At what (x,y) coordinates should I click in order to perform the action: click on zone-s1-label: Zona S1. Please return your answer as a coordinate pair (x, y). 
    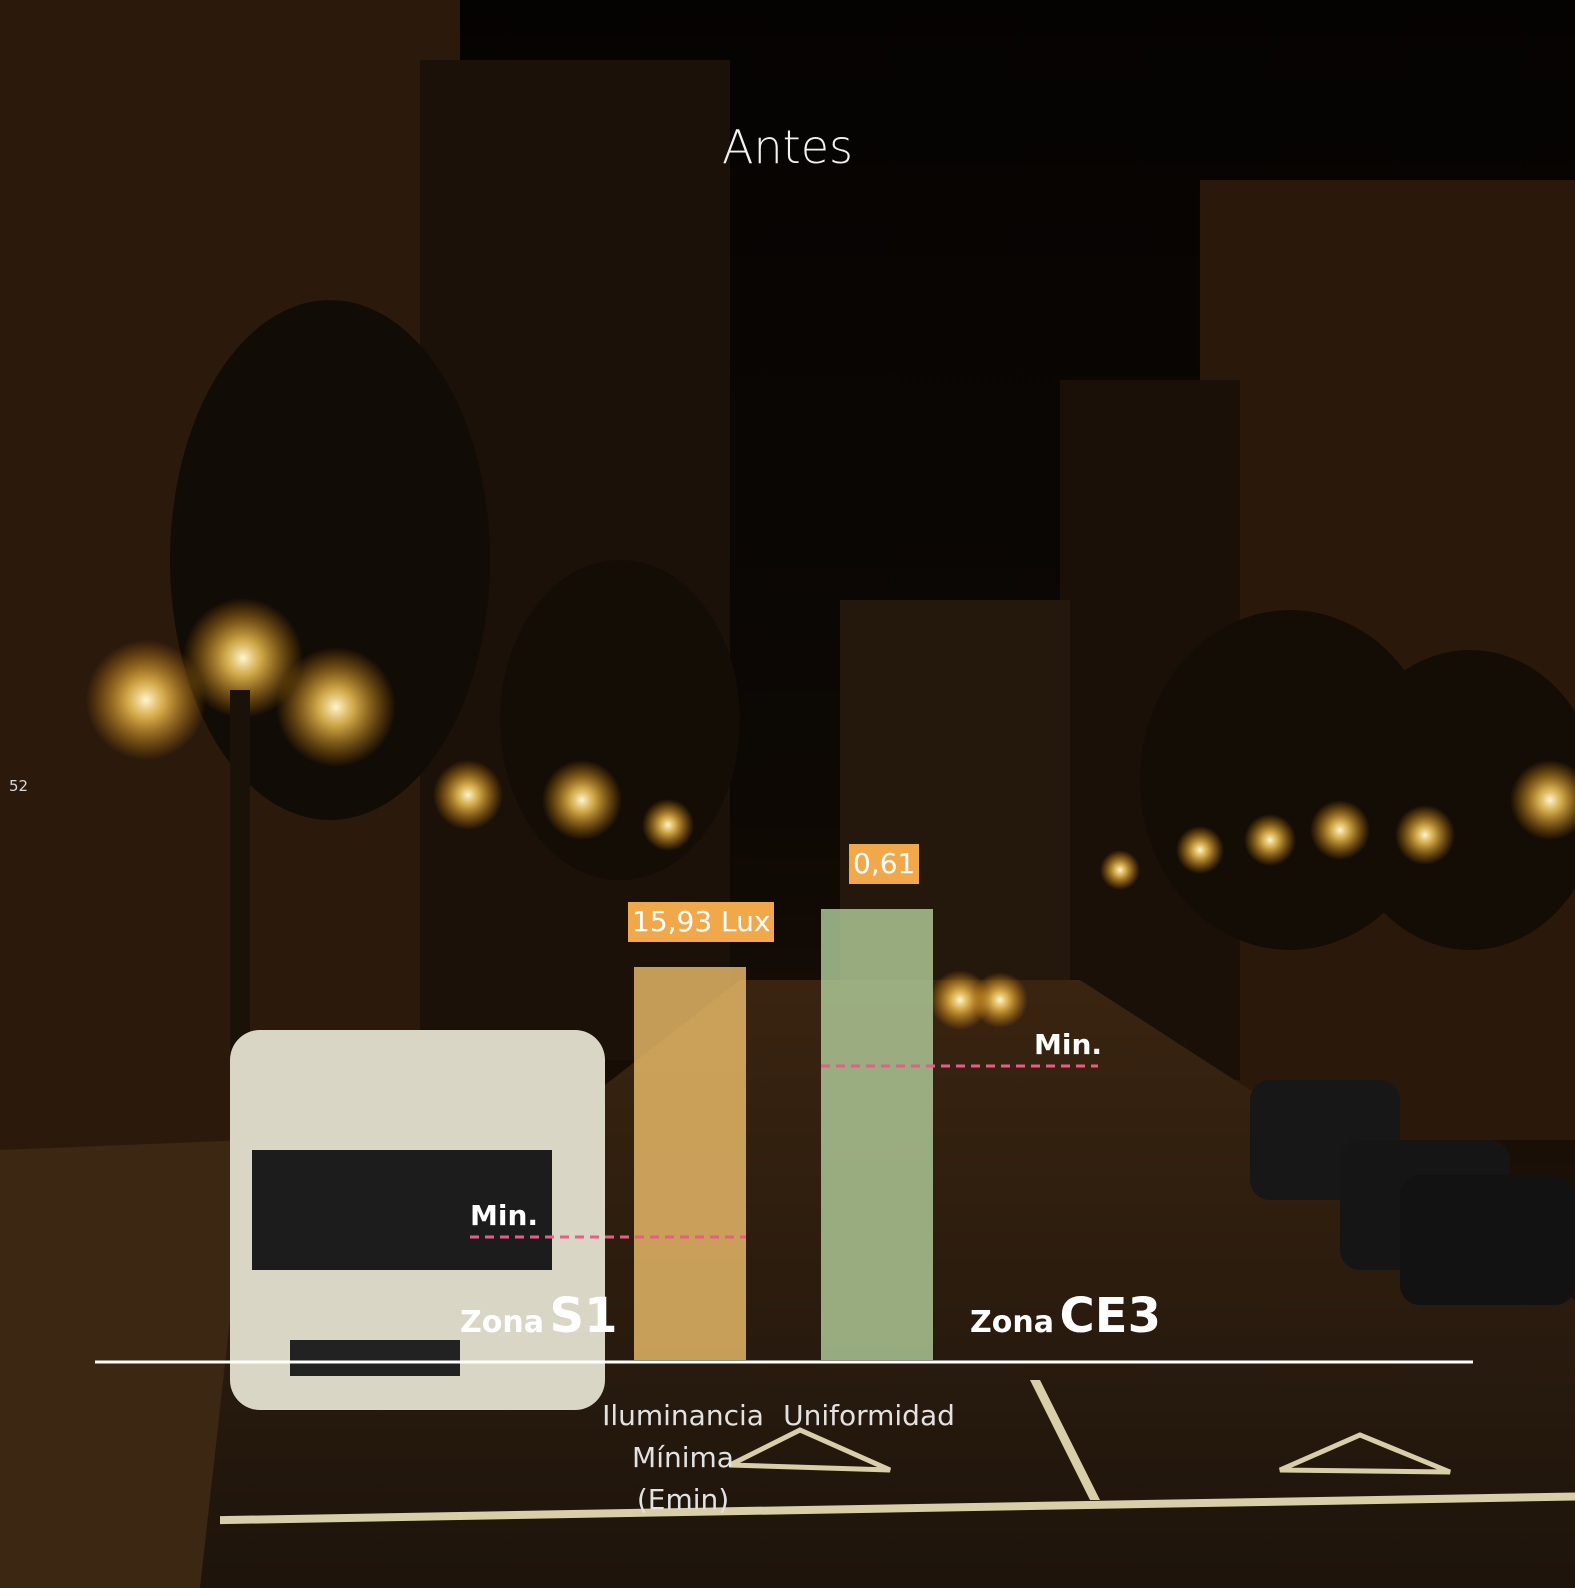
    Looking at the image, I should click on (539, 1316).